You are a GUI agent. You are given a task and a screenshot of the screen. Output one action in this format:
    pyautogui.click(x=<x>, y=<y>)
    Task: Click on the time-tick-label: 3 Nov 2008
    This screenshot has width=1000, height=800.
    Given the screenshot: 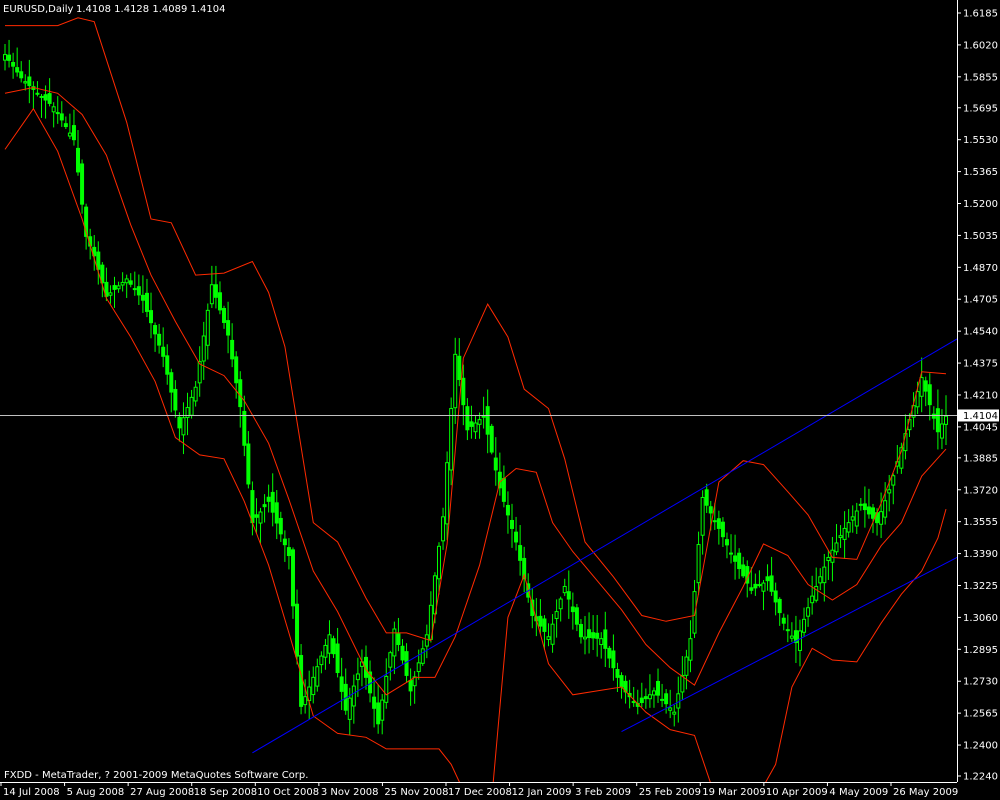 What is the action you would take?
    pyautogui.click(x=350, y=792)
    